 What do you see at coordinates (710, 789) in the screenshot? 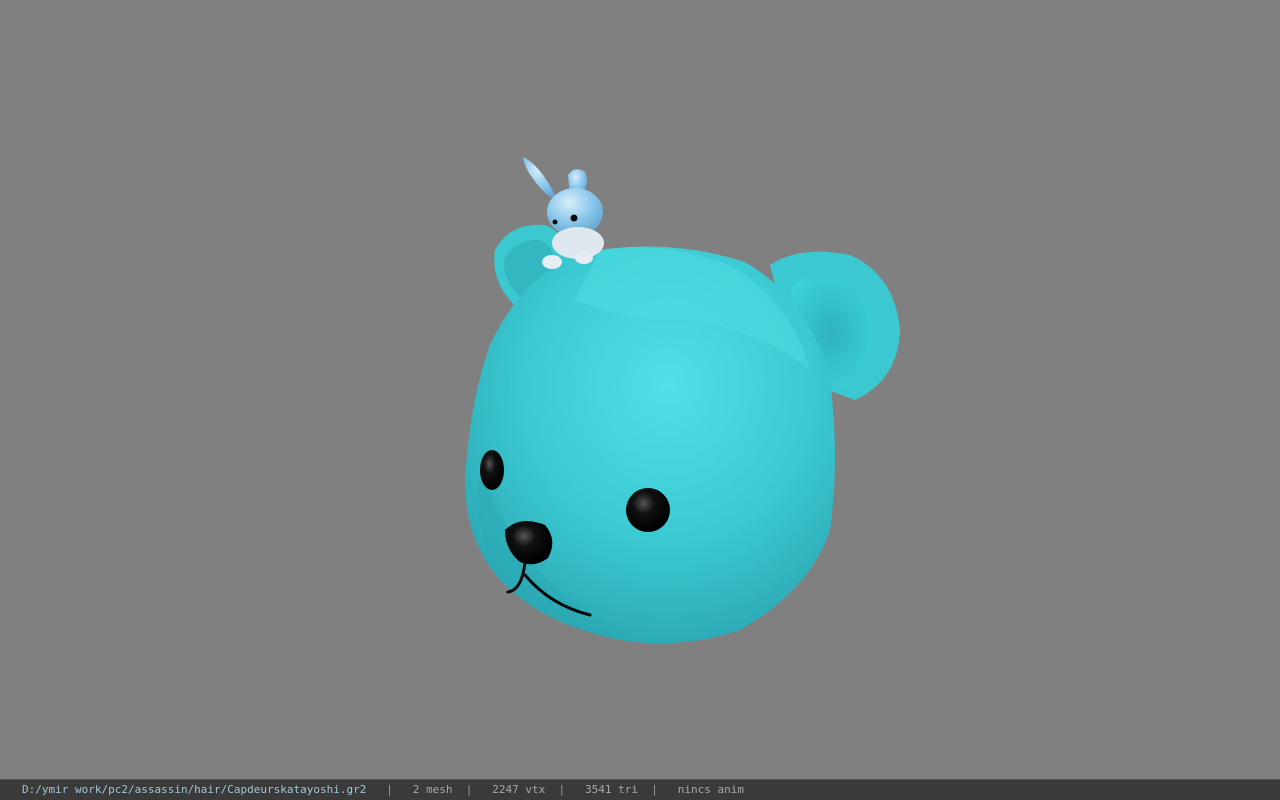
I see `anim-status: nincs anim` at bounding box center [710, 789].